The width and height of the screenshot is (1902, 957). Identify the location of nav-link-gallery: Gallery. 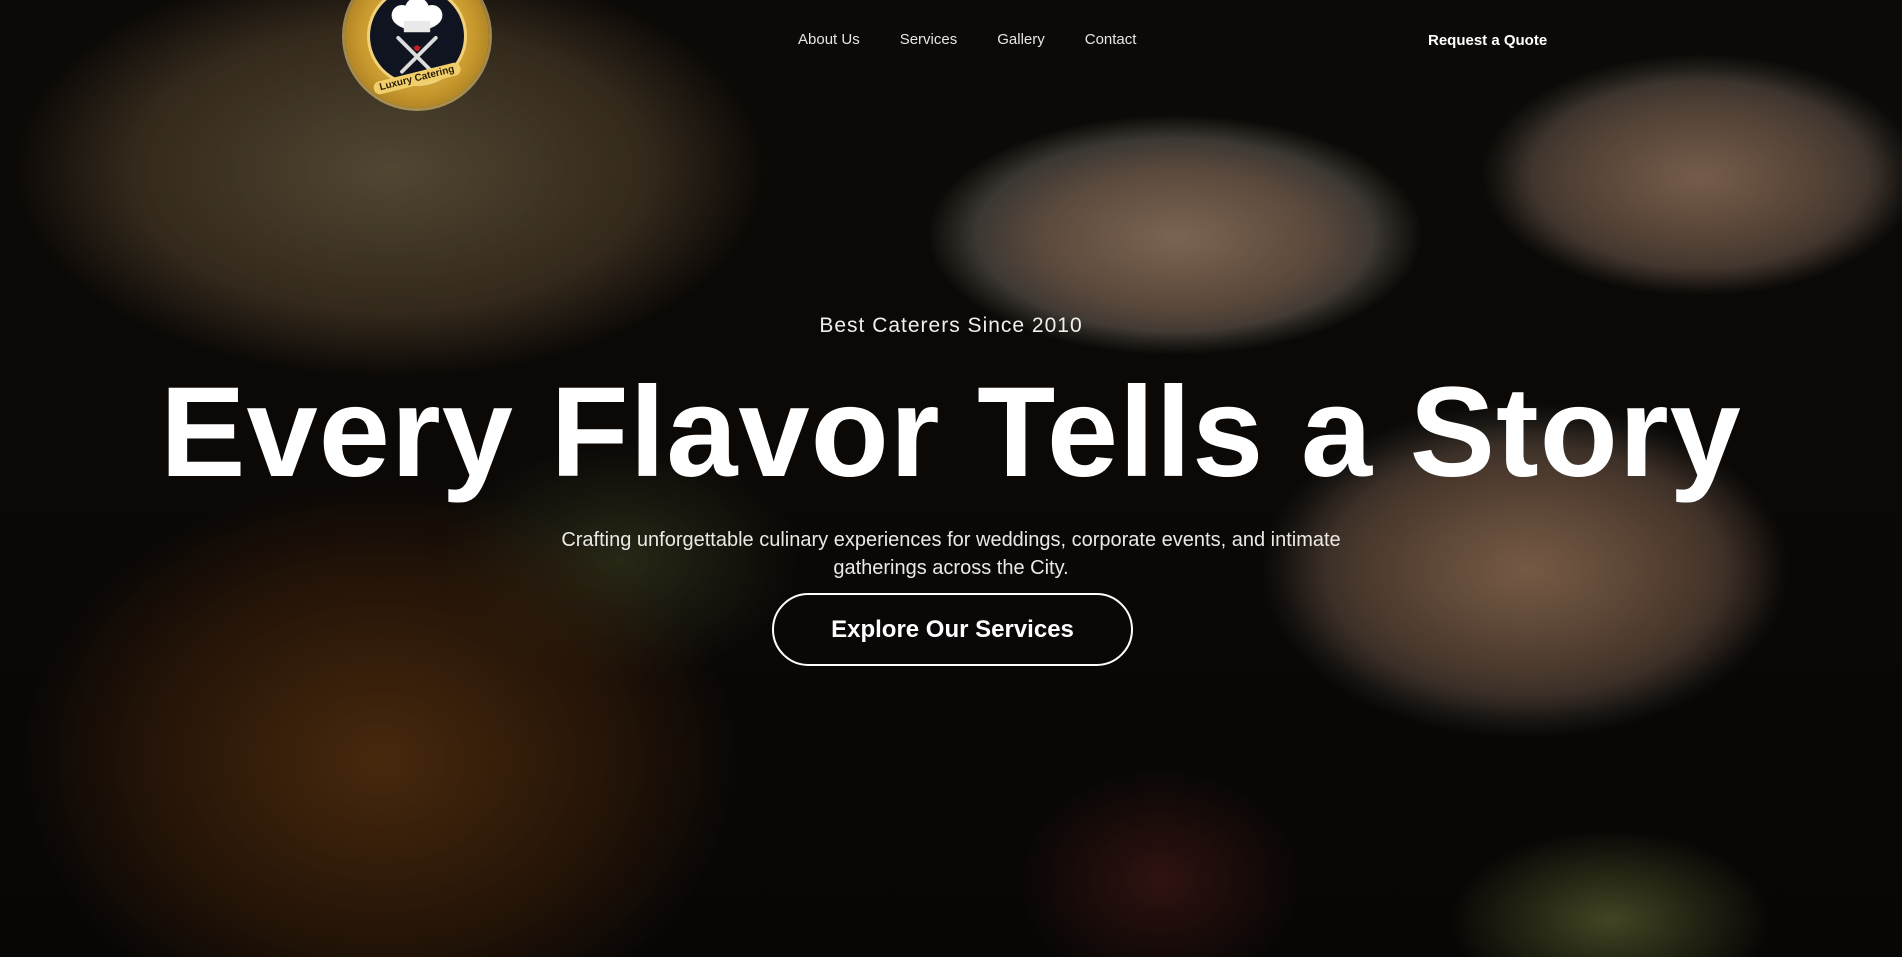
(1021, 39).